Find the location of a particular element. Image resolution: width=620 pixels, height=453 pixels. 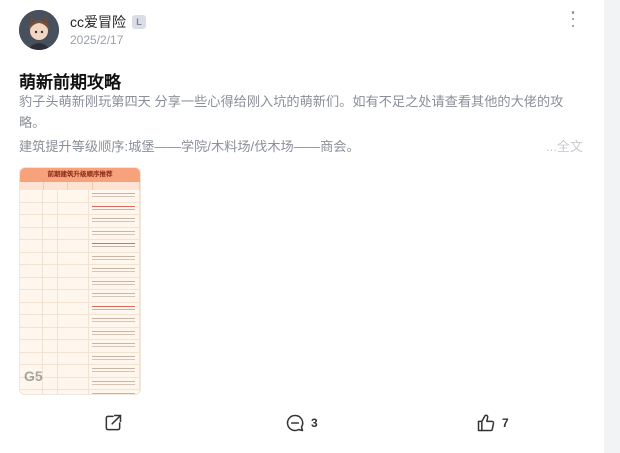

avatar-illustration is located at coordinates (39, 30).